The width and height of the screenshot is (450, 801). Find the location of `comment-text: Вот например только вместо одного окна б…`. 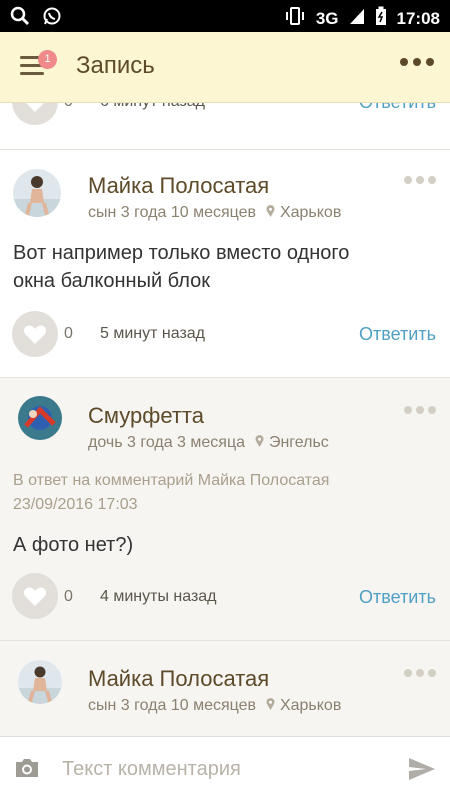

comment-text: Вот например только вместо одного окна б… is located at coordinates (181, 267).